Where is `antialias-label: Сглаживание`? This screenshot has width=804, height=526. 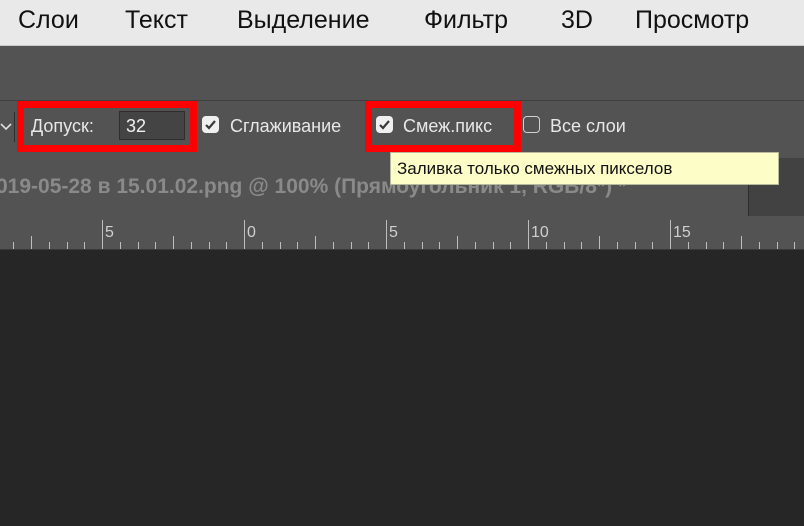 antialias-label: Сглаживание is located at coordinates (285, 126).